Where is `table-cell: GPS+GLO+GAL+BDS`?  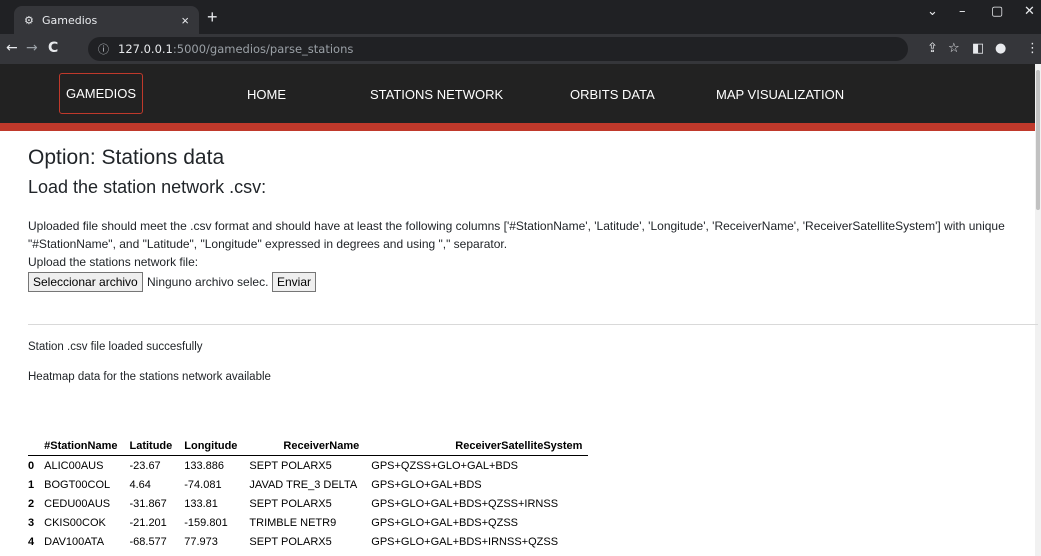
table-cell: GPS+GLO+GAL+BDS is located at coordinates (426, 484).